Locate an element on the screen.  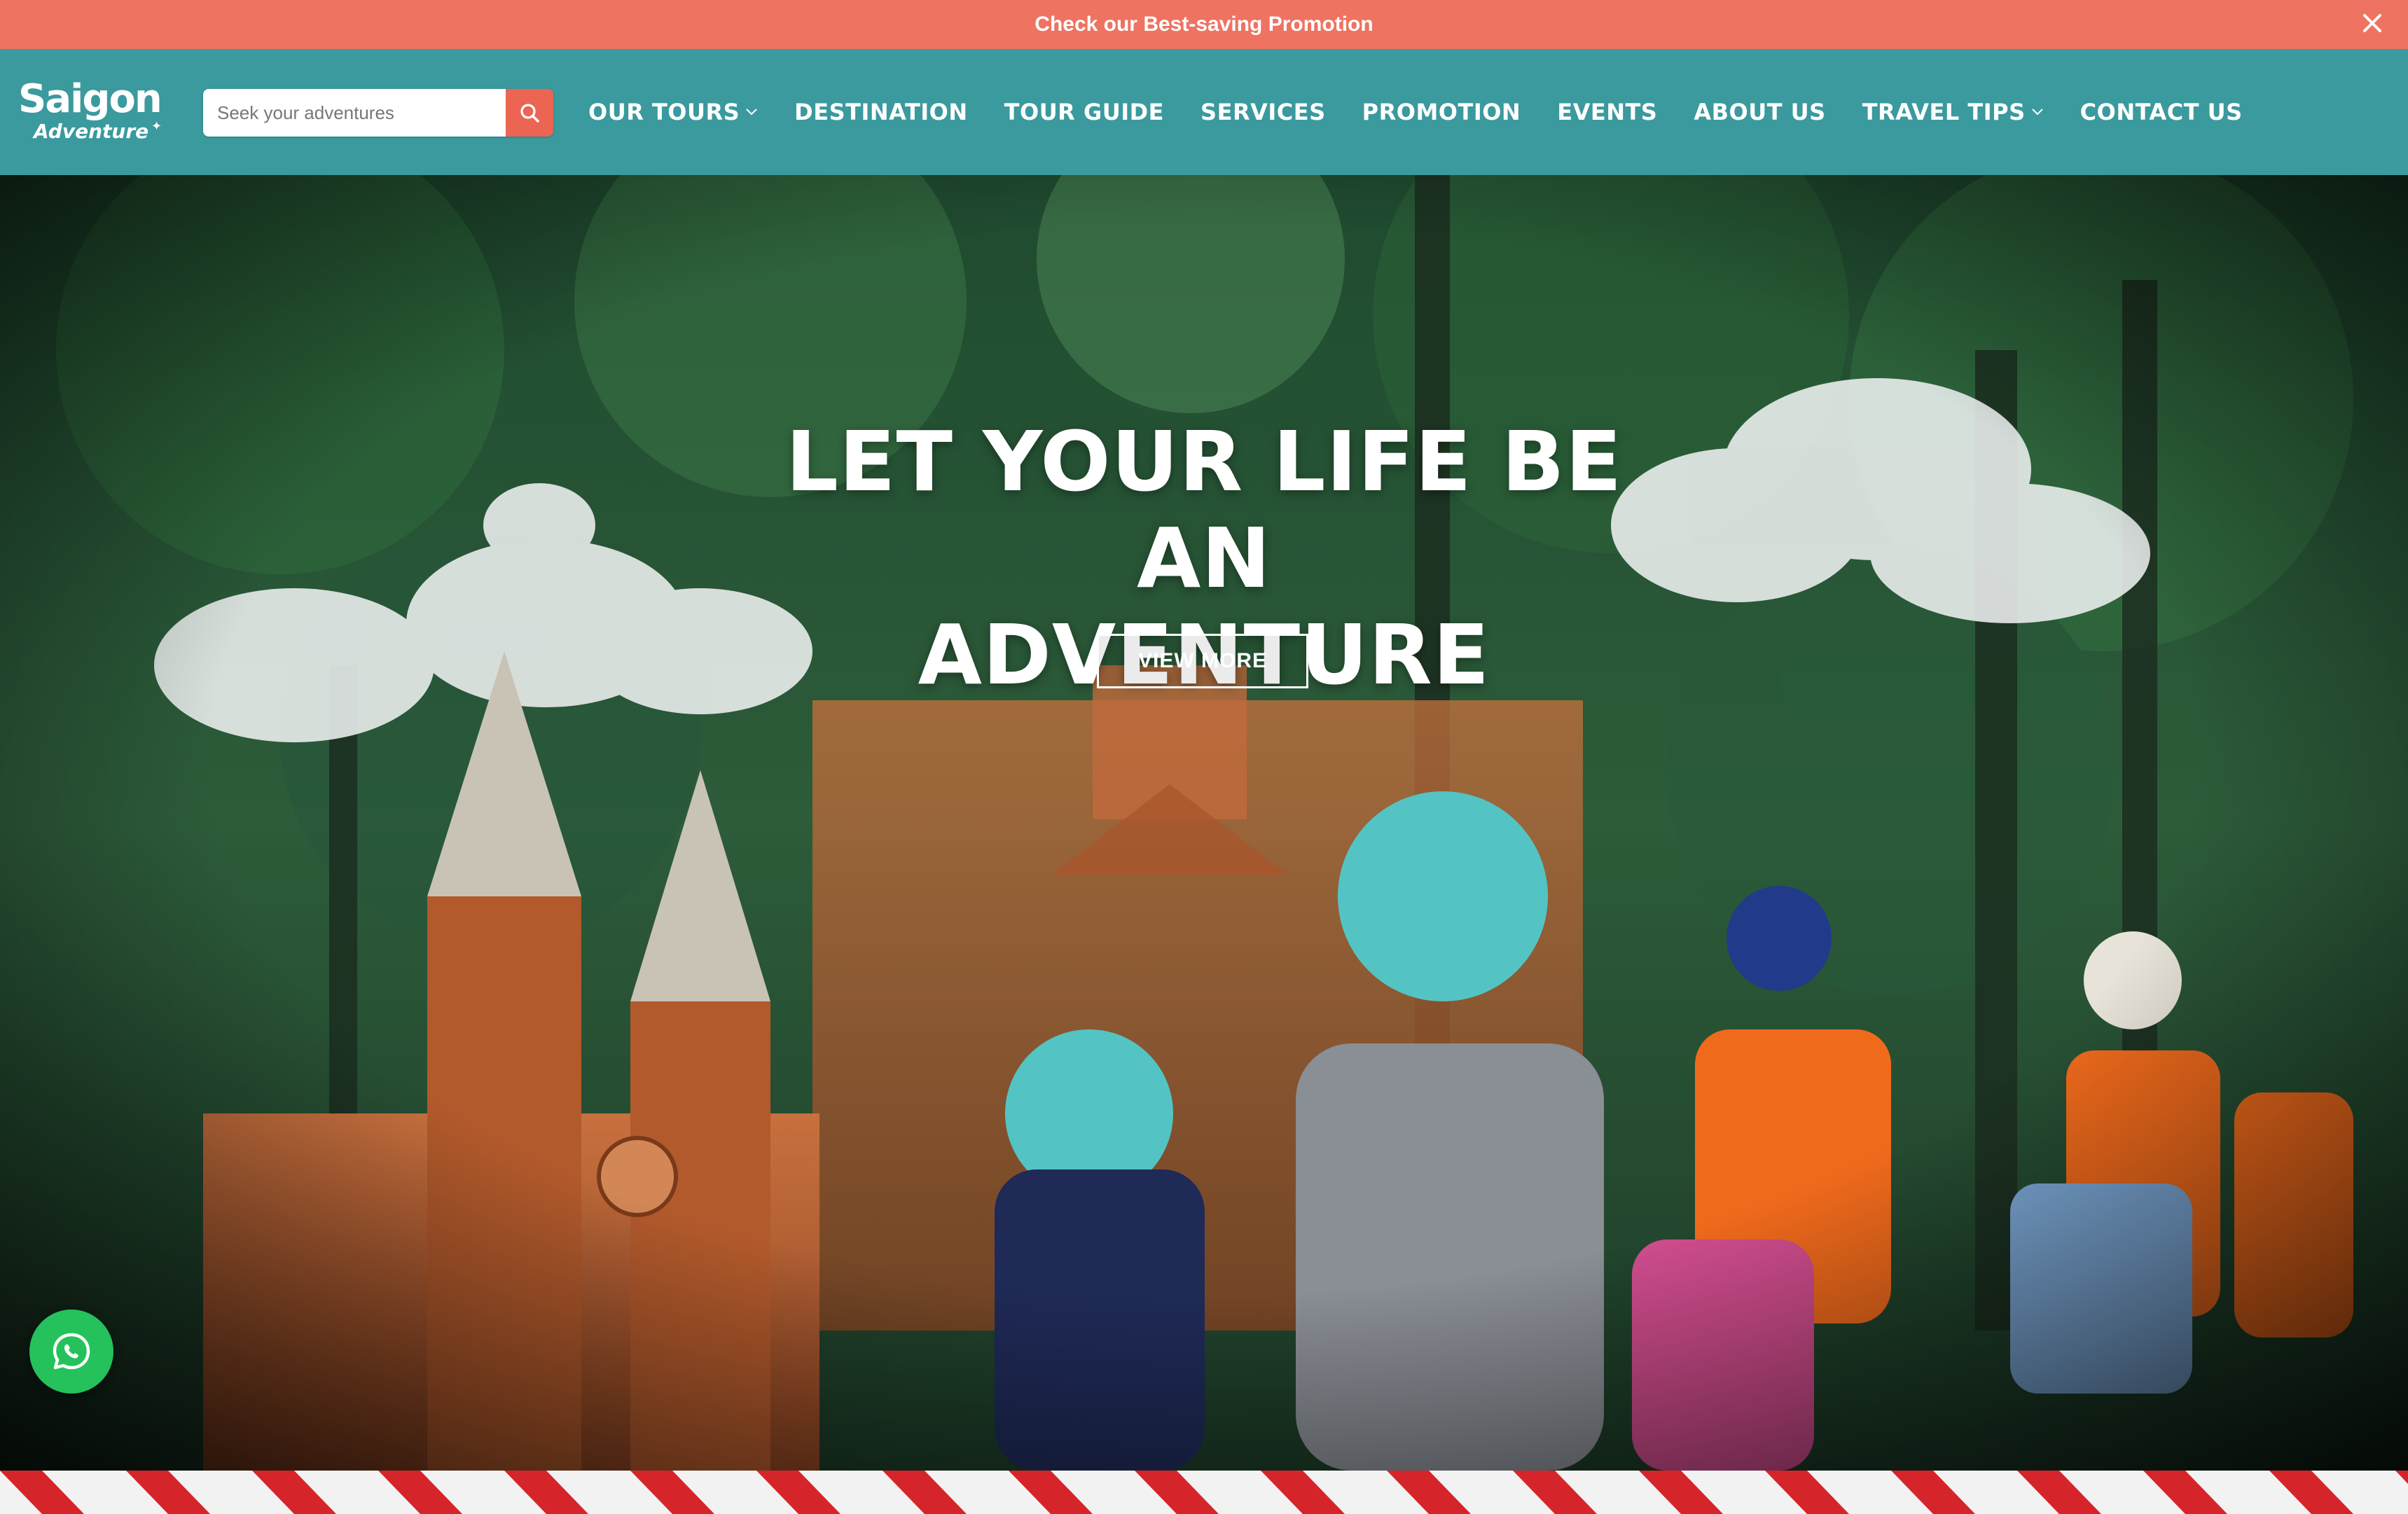
search-button is located at coordinates (529, 113).